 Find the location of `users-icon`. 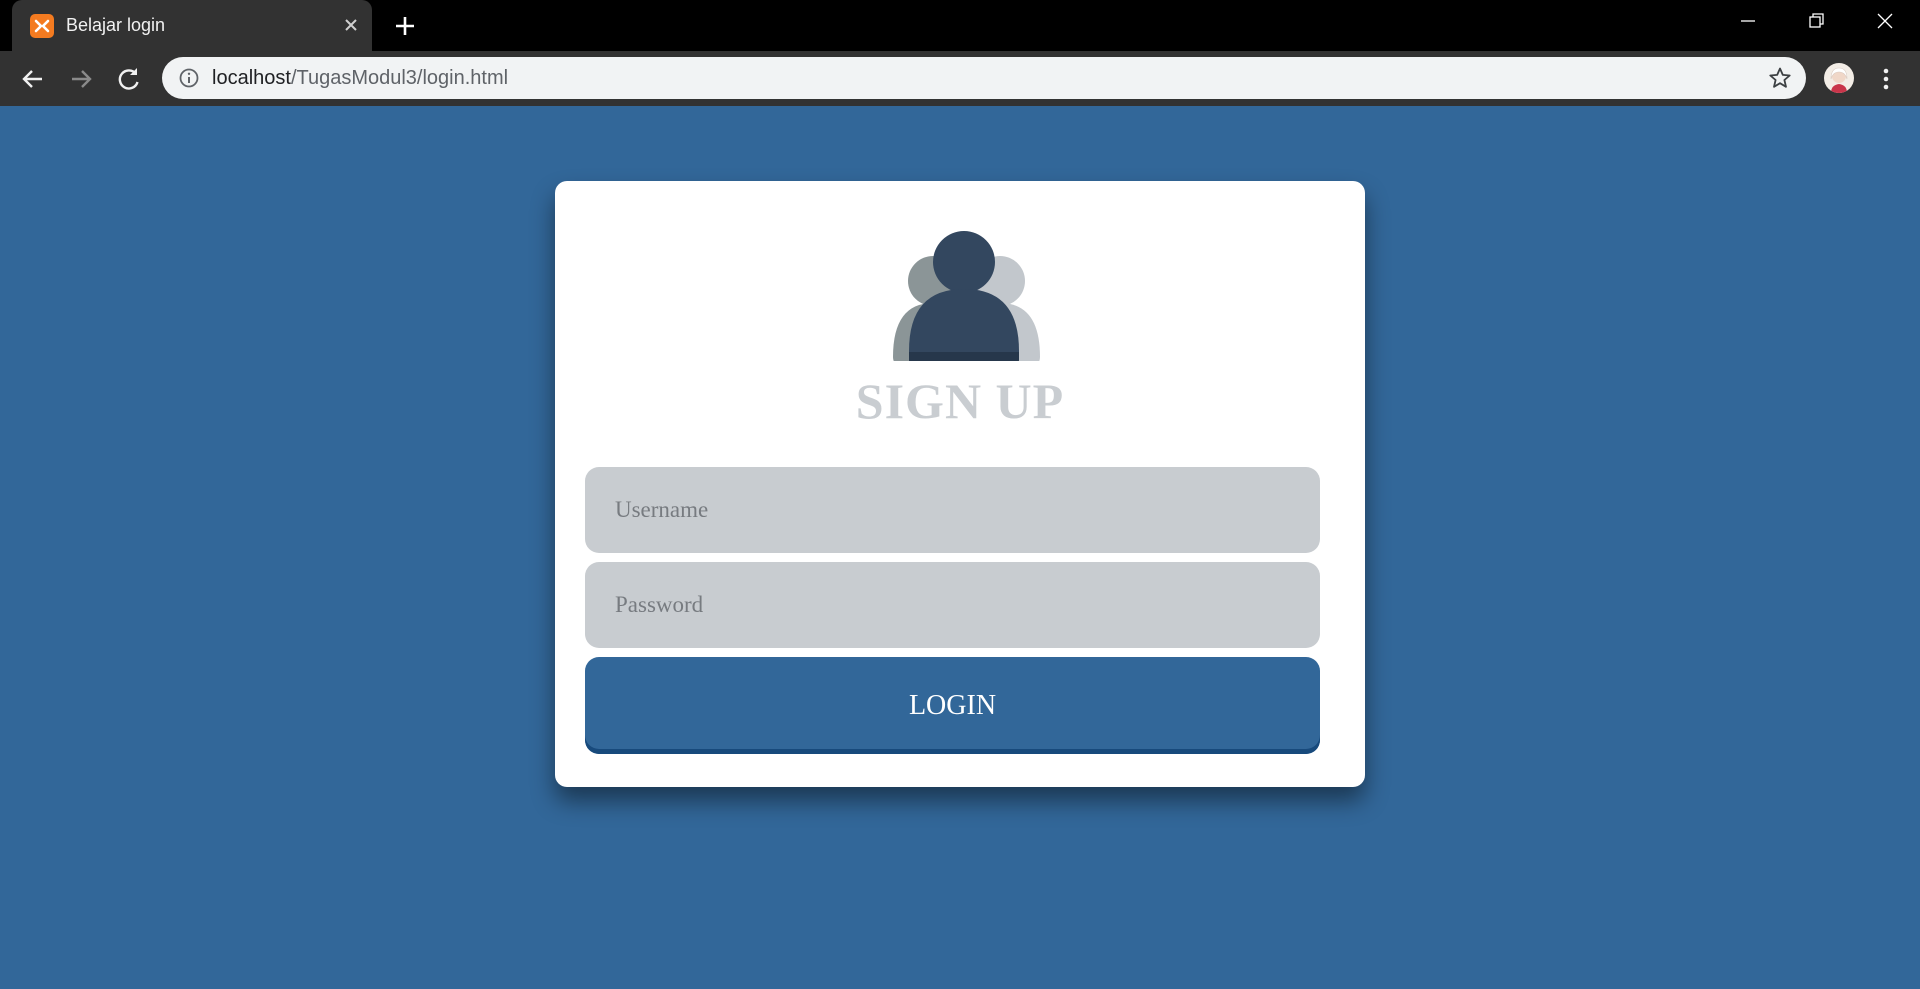

users-icon is located at coordinates (963, 298).